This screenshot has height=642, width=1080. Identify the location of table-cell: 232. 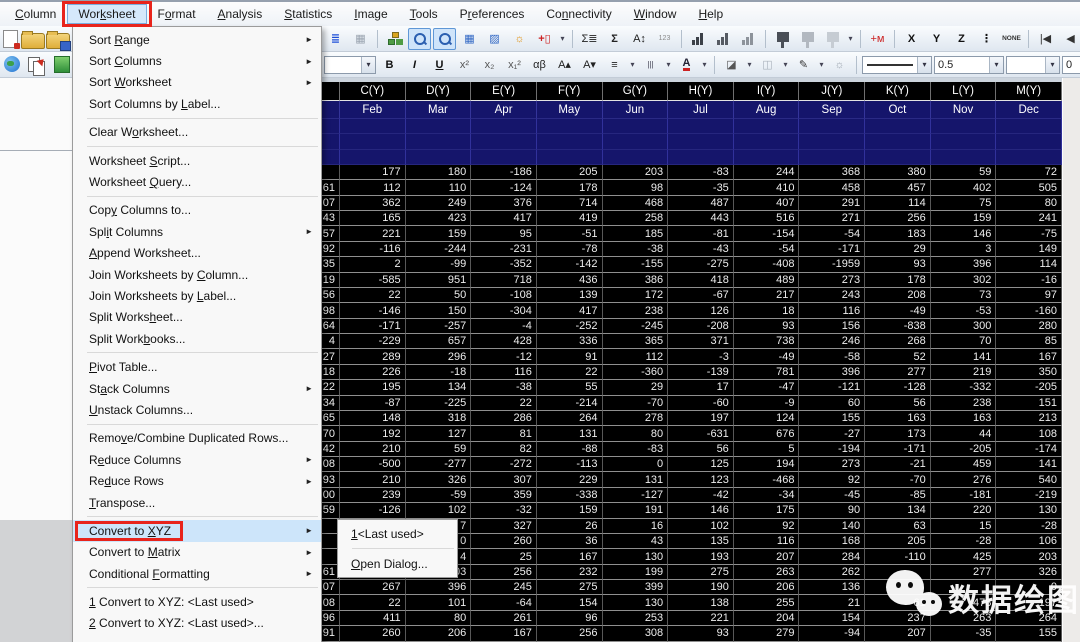
(569, 572).